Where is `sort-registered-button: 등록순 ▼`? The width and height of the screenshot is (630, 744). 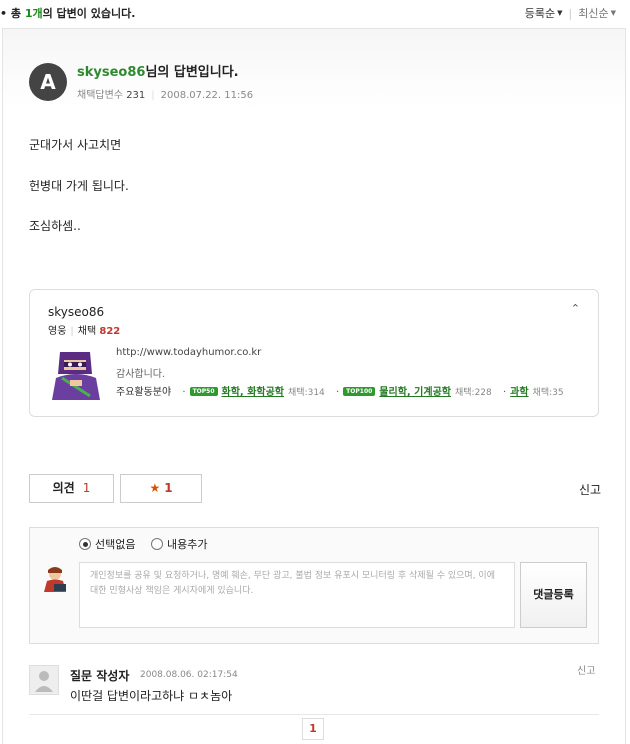 sort-registered-button: 등록순 ▼ is located at coordinates (544, 13).